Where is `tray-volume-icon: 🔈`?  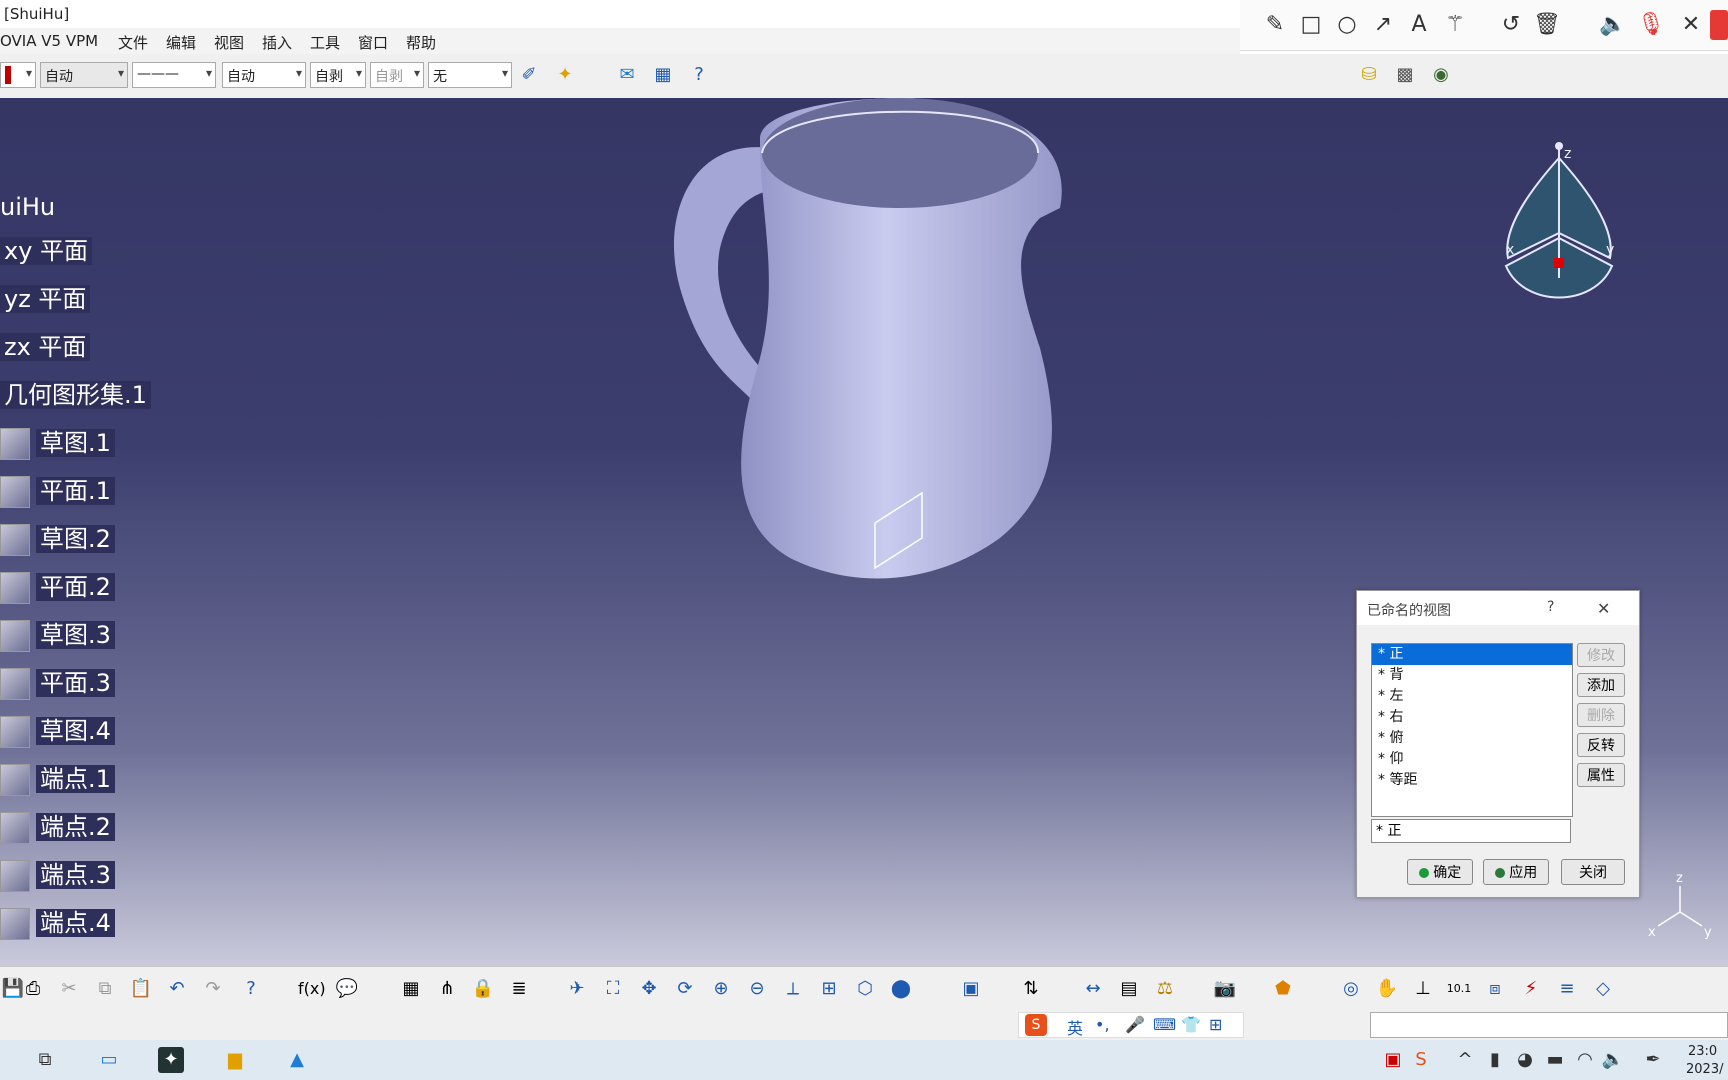 tray-volume-icon: 🔈 is located at coordinates (1613, 1060).